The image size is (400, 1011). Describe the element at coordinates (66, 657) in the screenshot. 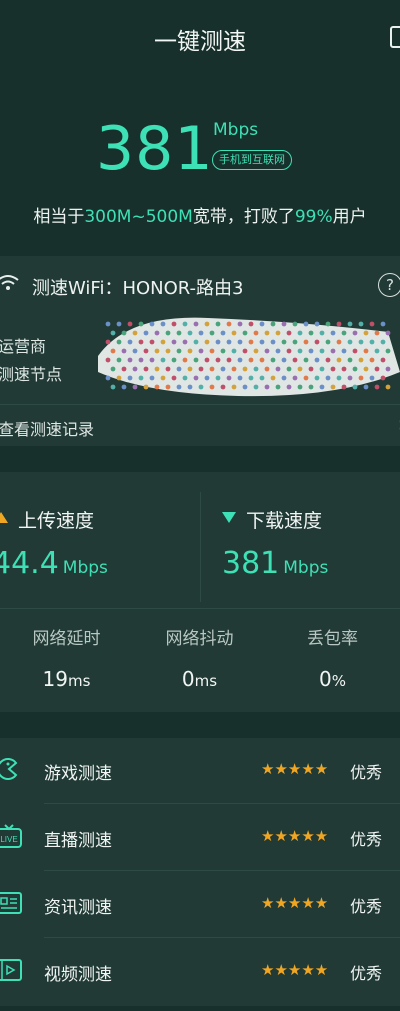

I see `latency-metric: 网络延时 19ms` at that location.